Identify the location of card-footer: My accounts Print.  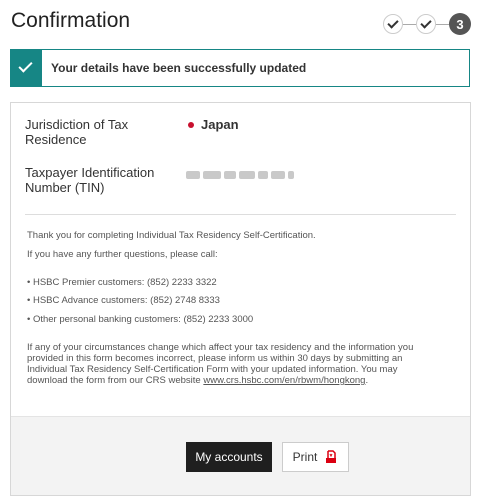
(240, 455).